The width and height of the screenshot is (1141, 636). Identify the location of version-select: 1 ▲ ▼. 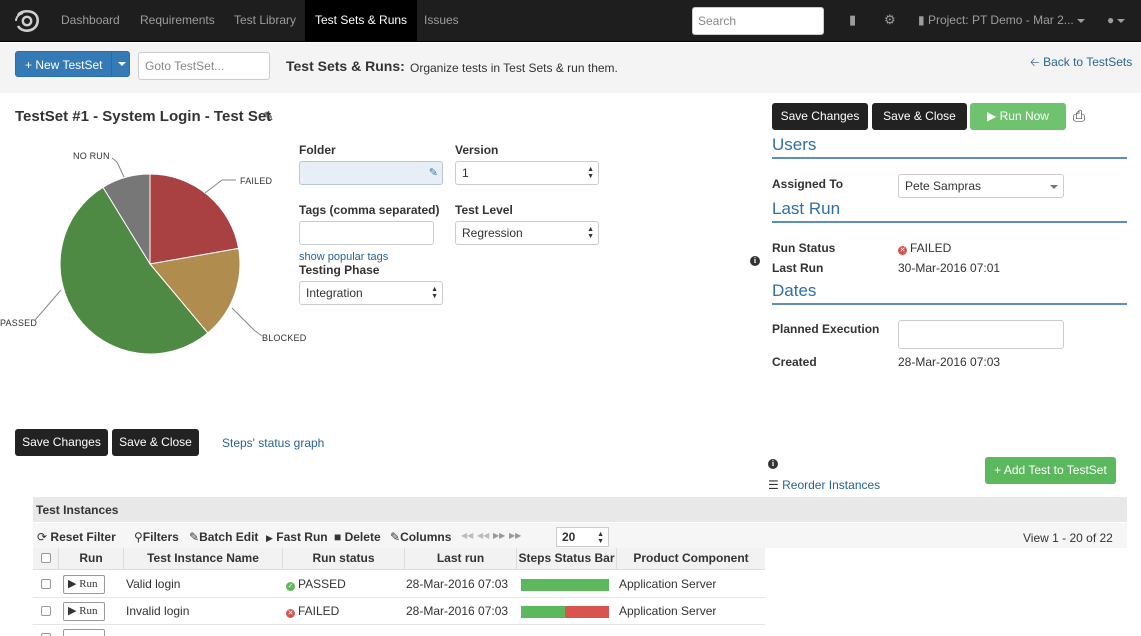
(527, 173).